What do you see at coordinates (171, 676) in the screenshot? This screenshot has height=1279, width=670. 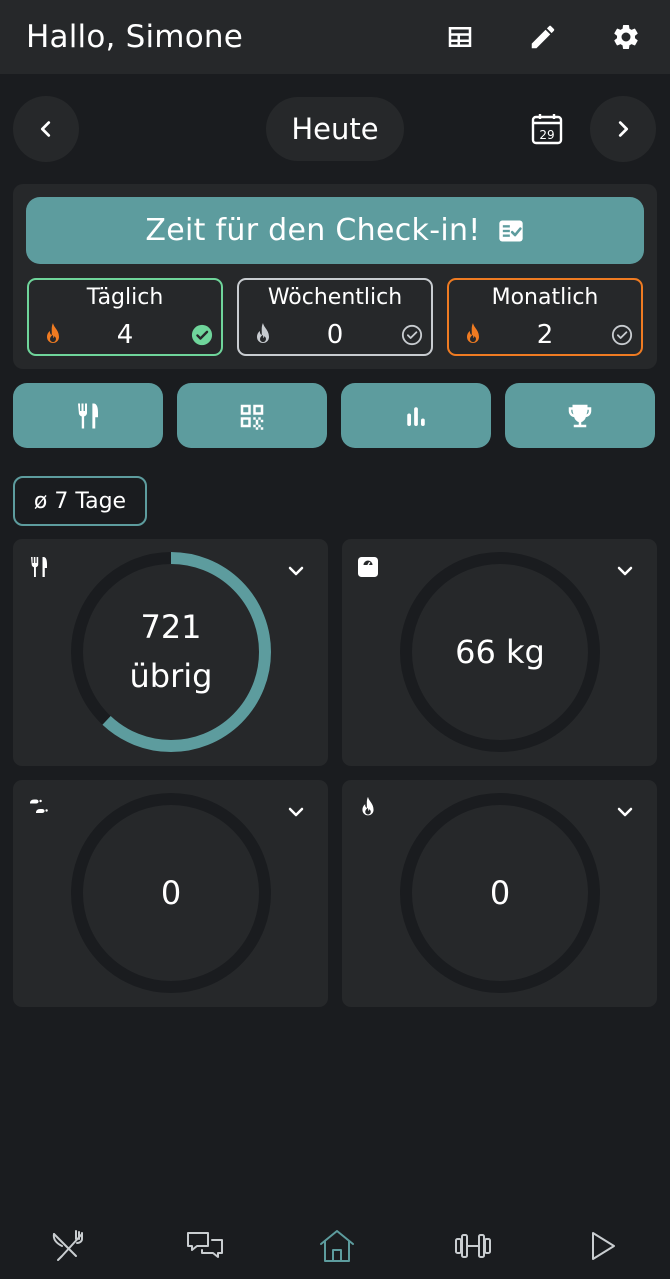 I see `calories-label: übrig` at bounding box center [171, 676].